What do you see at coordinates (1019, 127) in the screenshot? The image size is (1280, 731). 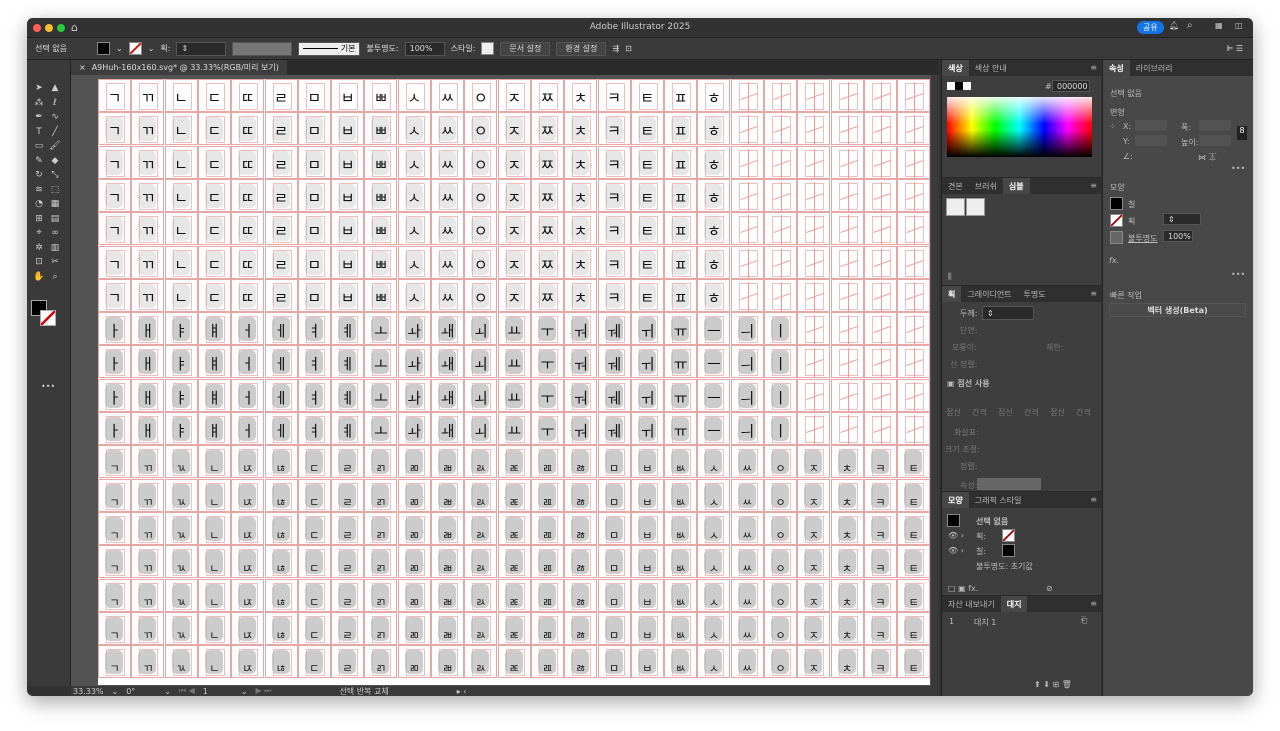 I see `color-spectrum` at bounding box center [1019, 127].